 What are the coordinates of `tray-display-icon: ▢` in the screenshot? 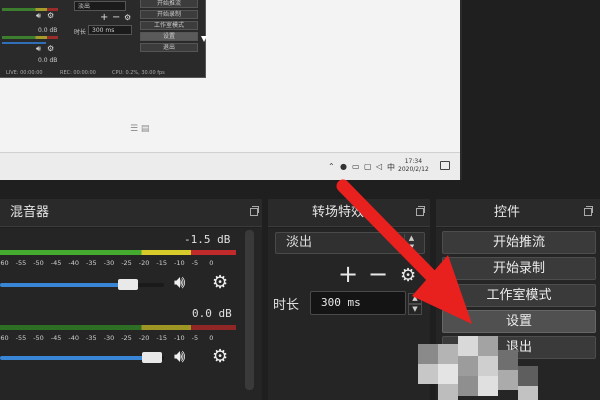 It's located at (368, 166).